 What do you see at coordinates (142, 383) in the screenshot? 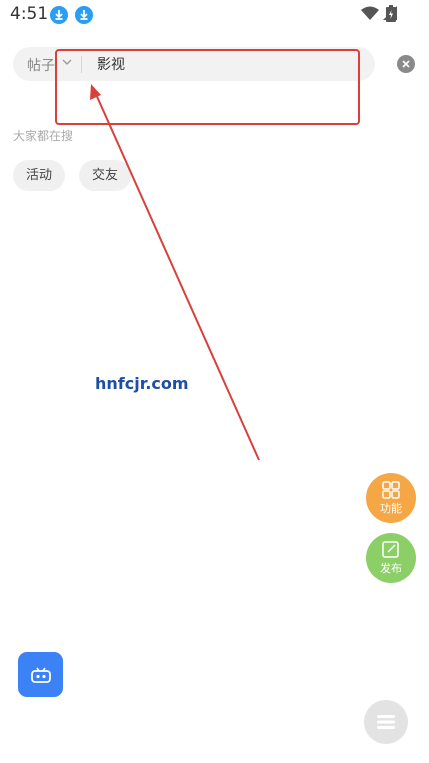
I see `watermark-text: hnfcjr.com` at bounding box center [142, 383].